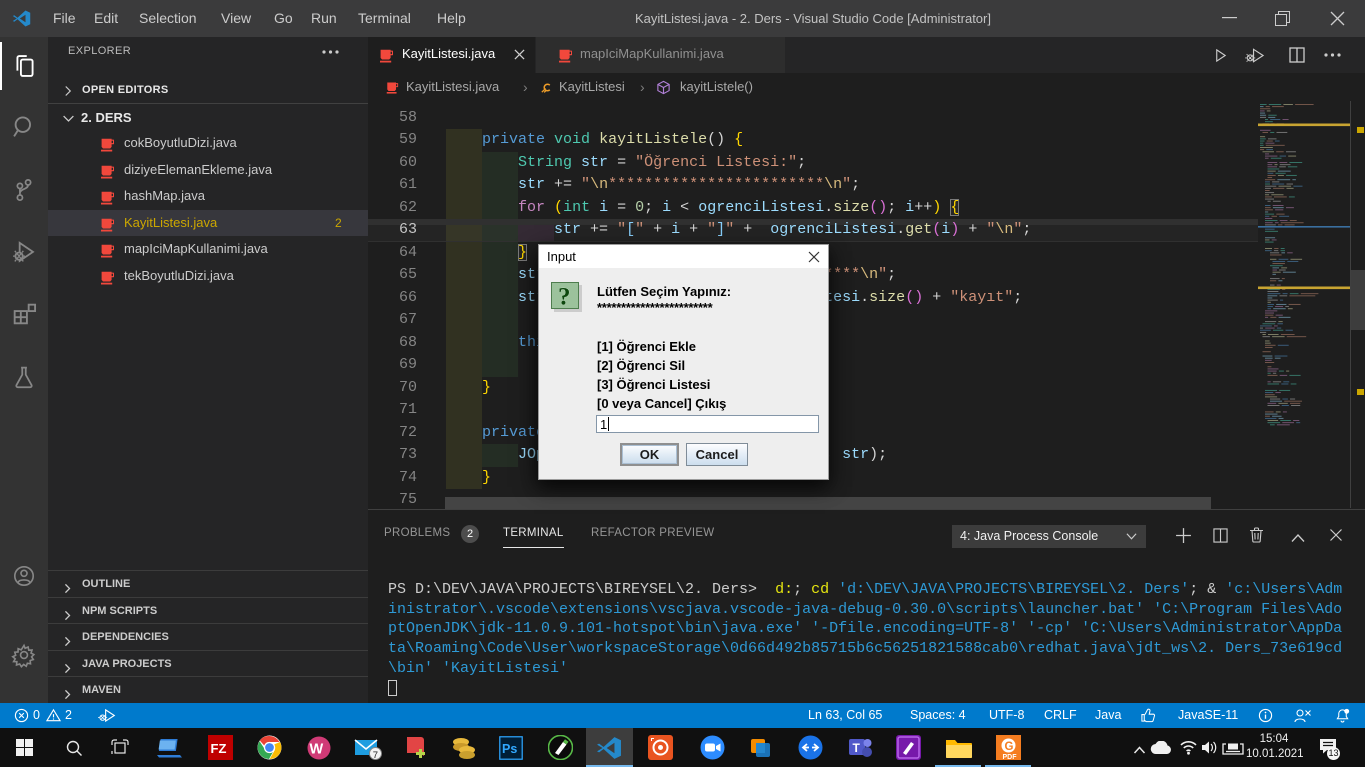  Describe the element at coordinates (1009, 757) in the screenshot. I see `svg-text: PDF` at that location.